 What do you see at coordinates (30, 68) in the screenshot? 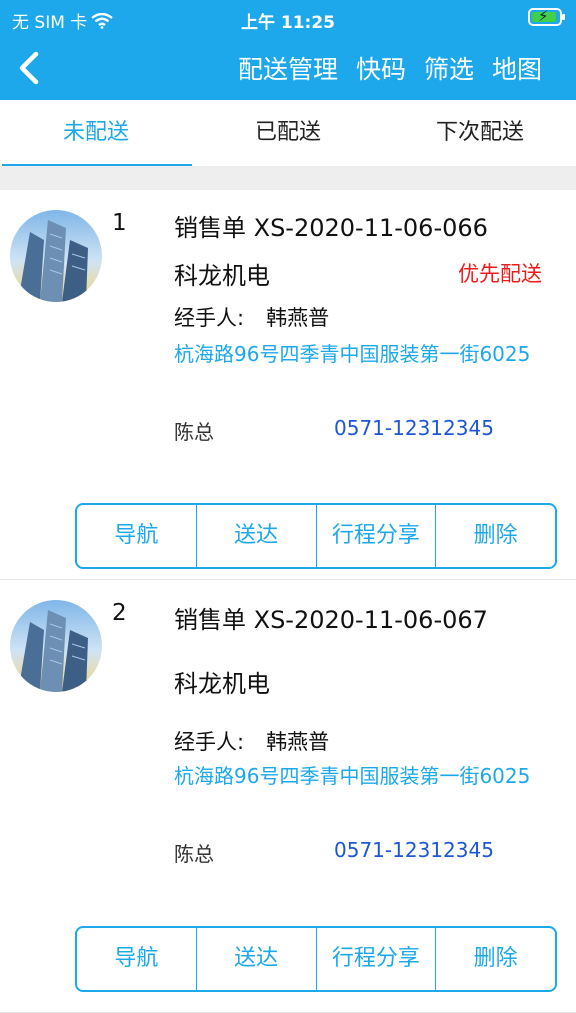
I see `chevron-left-icon` at bounding box center [30, 68].